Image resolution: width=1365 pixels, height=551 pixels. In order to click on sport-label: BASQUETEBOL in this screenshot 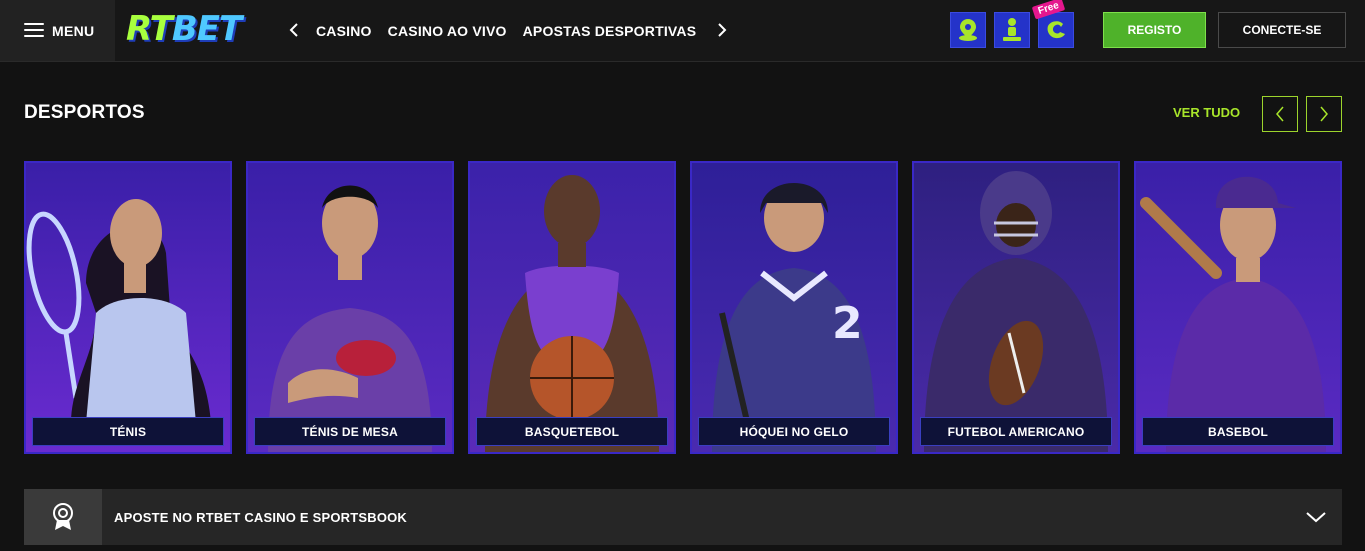, I will do `click(572, 431)`.